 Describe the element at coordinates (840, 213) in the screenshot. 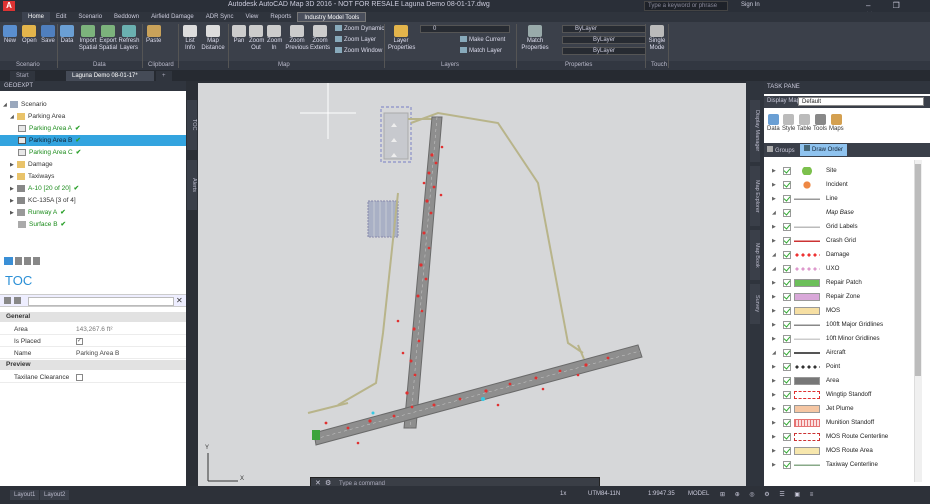

I see `layer-row: ◢ Map Base` at that location.